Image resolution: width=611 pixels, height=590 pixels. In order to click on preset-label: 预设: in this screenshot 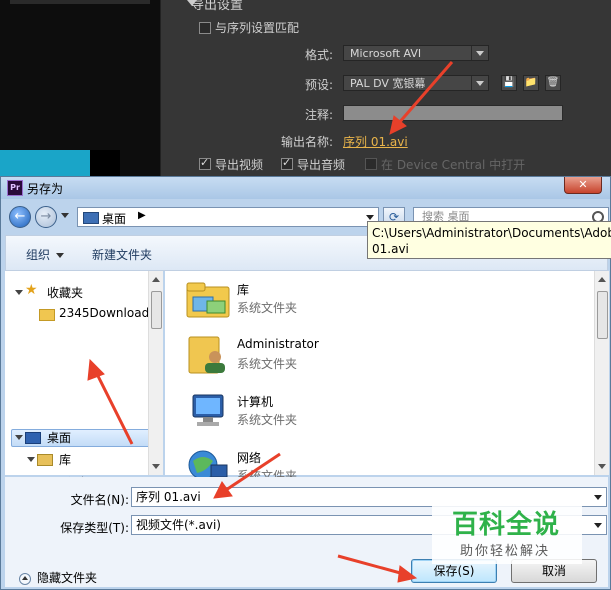, I will do `click(318, 85)`.